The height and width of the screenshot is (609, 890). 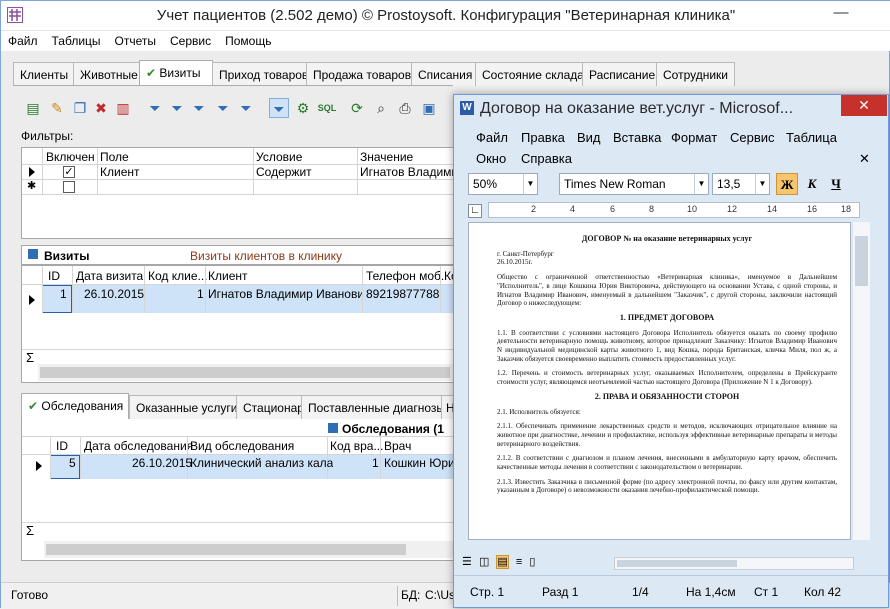 What do you see at coordinates (491, 158) in the screenshot?
I see `word-menu-window: Окно` at bounding box center [491, 158].